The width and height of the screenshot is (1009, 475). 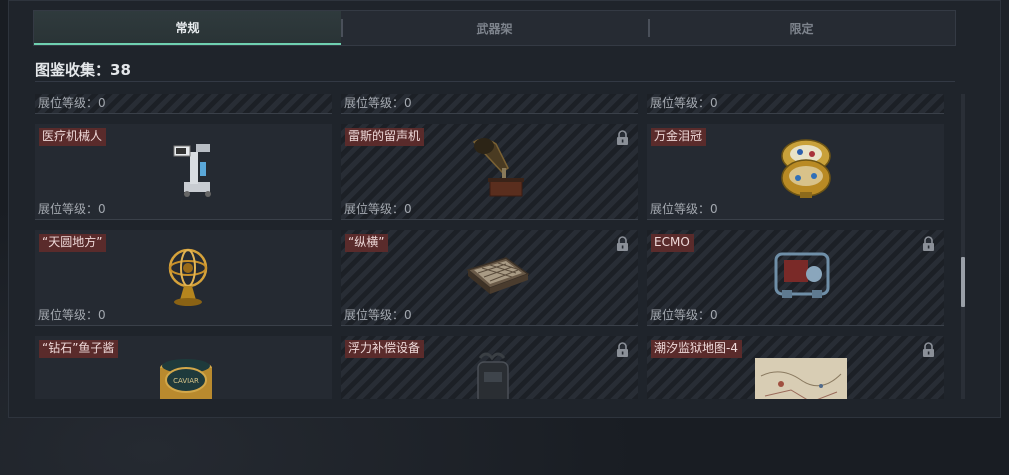 What do you see at coordinates (73, 70) in the screenshot?
I see `collection-label: 图鉴收集：` at bounding box center [73, 70].